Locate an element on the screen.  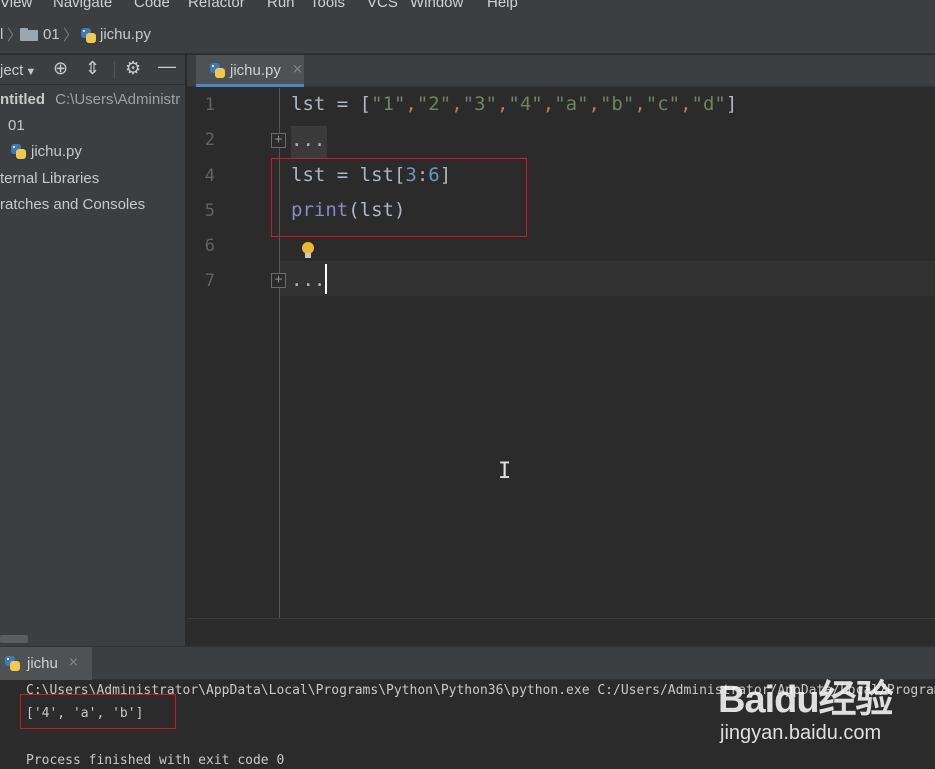
project-view-selector: ject ▼ is located at coordinates (18, 70).